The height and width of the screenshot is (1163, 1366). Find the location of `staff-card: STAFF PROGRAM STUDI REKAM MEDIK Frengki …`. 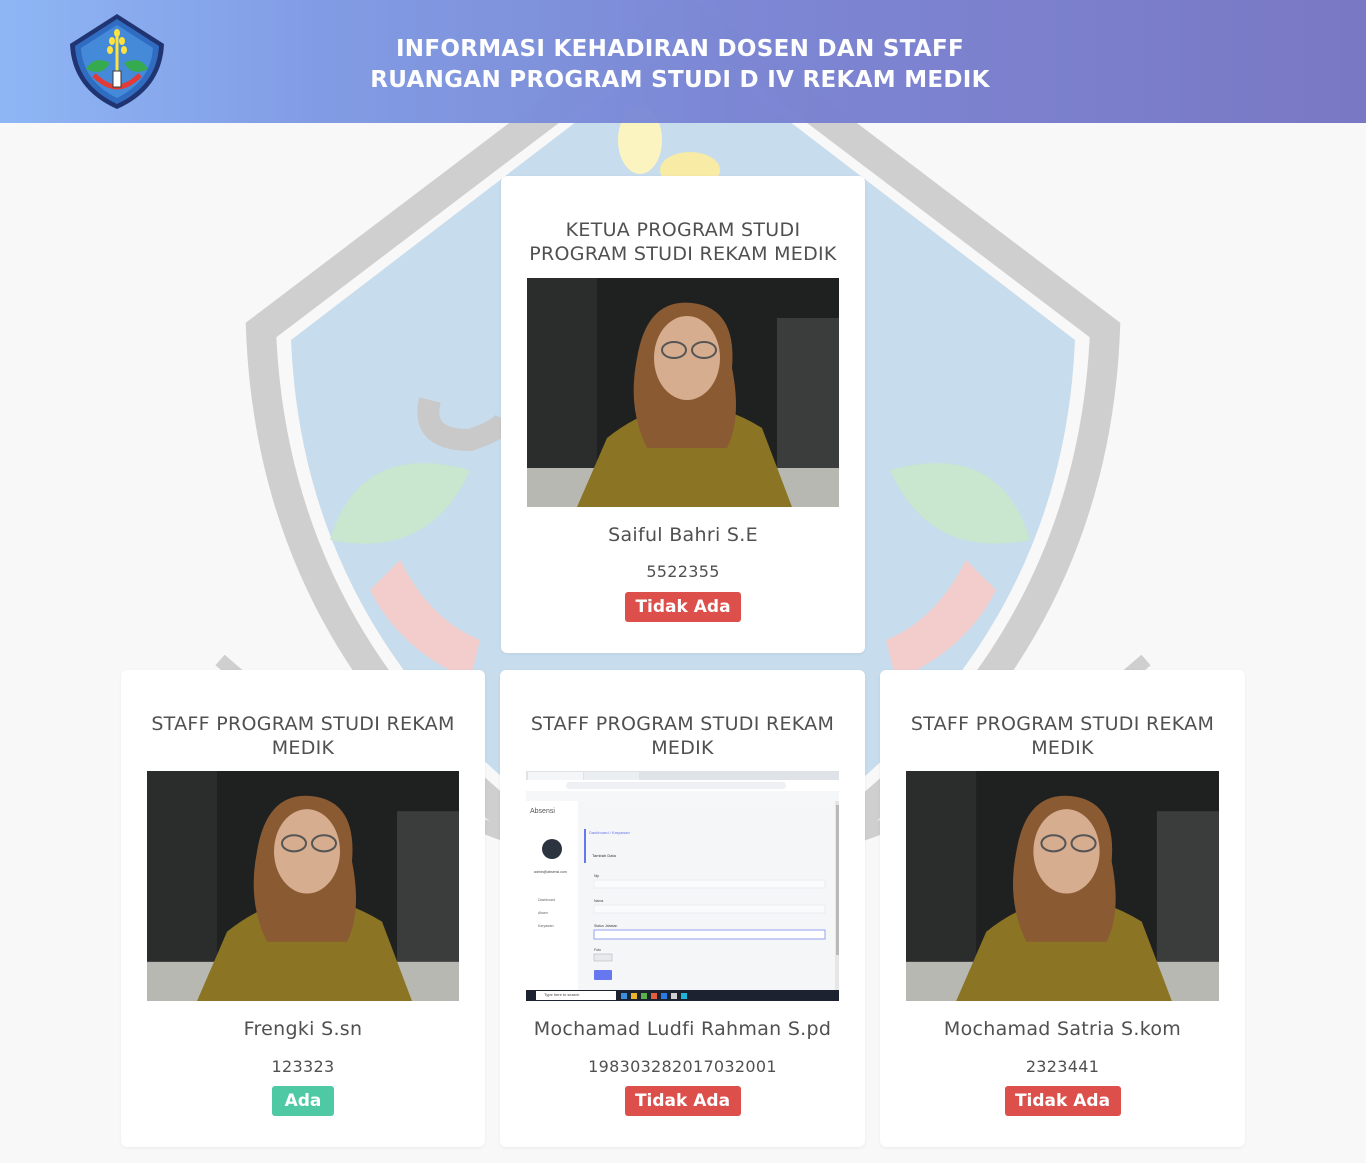

staff-card: STAFF PROGRAM STUDI REKAM MEDIK Frengki … is located at coordinates (303, 908).